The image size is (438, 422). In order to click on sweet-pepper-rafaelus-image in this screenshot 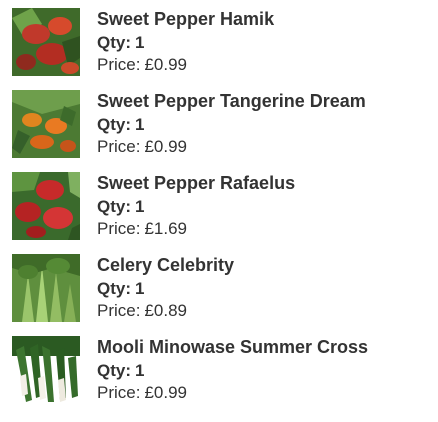, I will do `click(46, 206)`.